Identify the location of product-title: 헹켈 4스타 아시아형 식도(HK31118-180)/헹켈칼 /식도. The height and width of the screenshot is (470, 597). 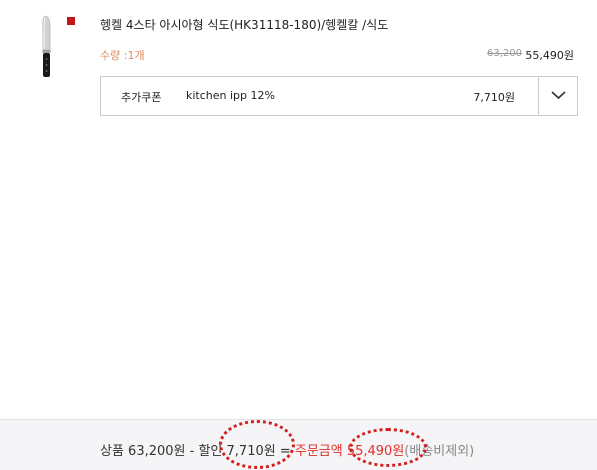
(244, 24).